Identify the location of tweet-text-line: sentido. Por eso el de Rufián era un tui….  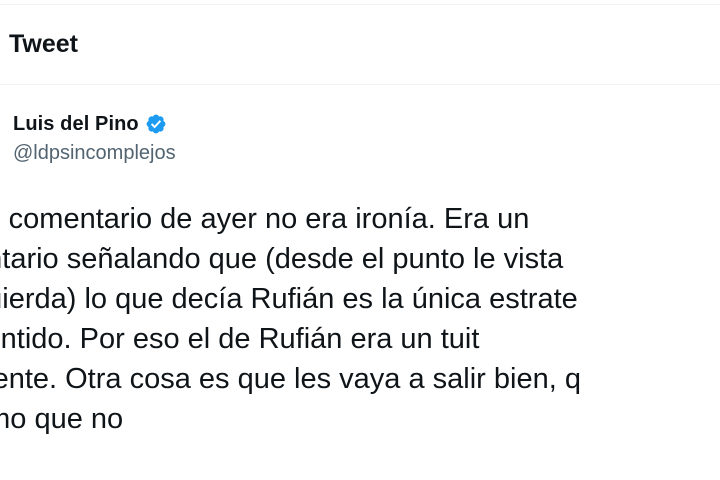
(240, 339).